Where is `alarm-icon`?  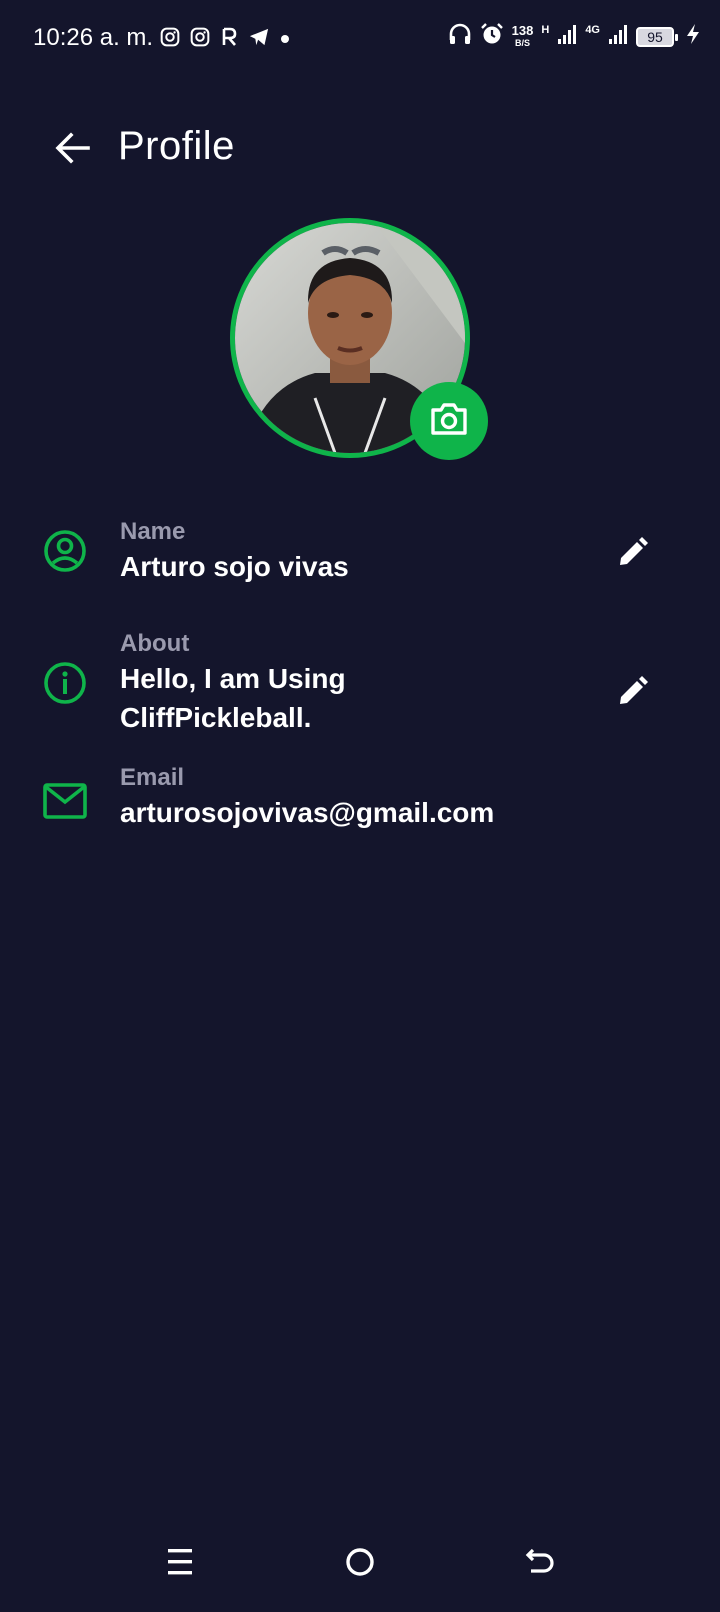 alarm-icon is located at coordinates (492, 36).